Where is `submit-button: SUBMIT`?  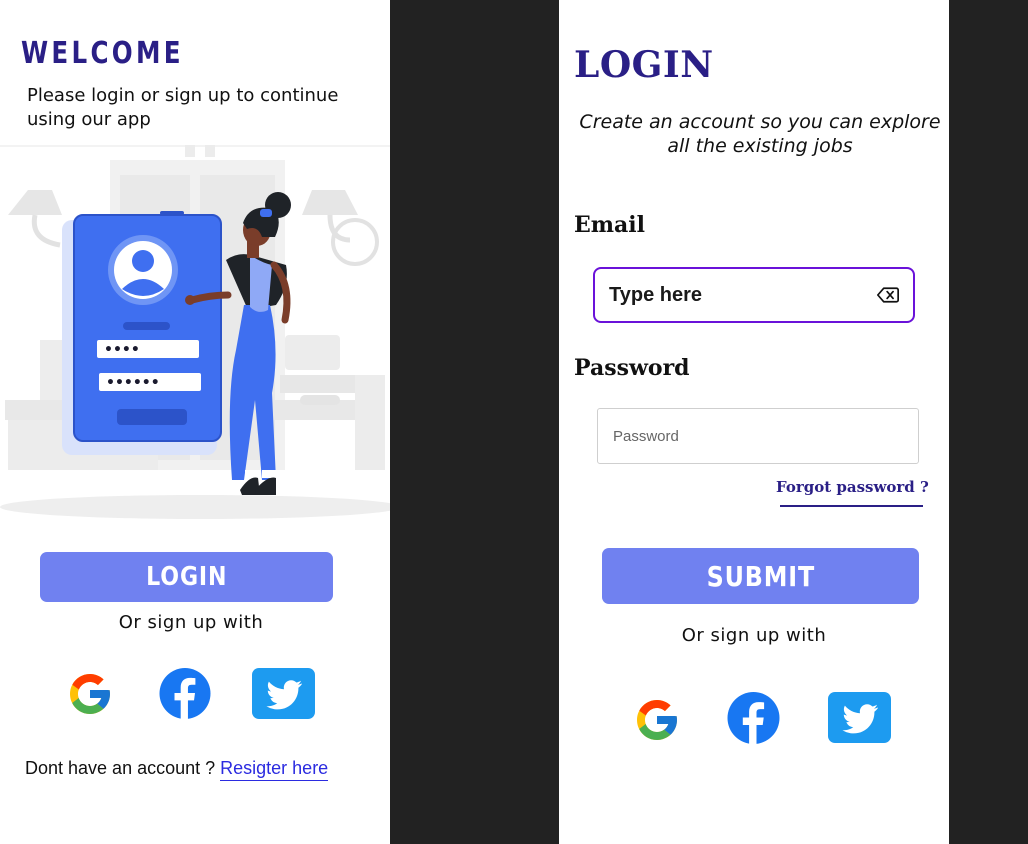
submit-button: SUBMIT is located at coordinates (760, 576).